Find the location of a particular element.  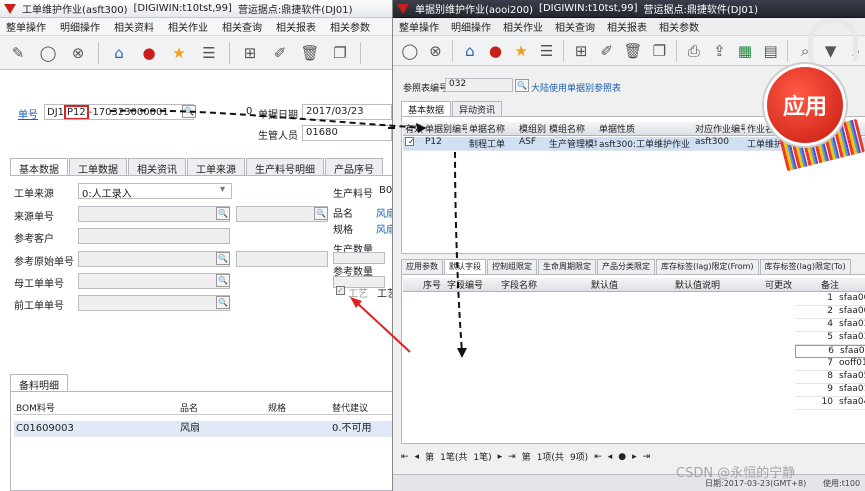

application-badge: 应用 is located at coordinates (805, 105).